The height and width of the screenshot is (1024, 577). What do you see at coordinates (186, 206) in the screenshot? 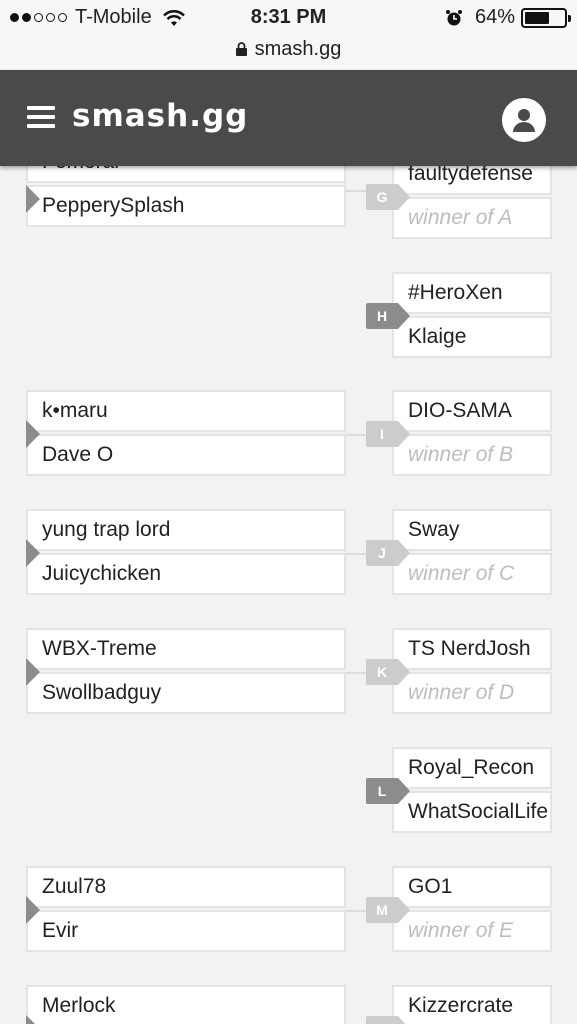
I see `player-slot: PepperySplash` at bounding box center [186, 206].